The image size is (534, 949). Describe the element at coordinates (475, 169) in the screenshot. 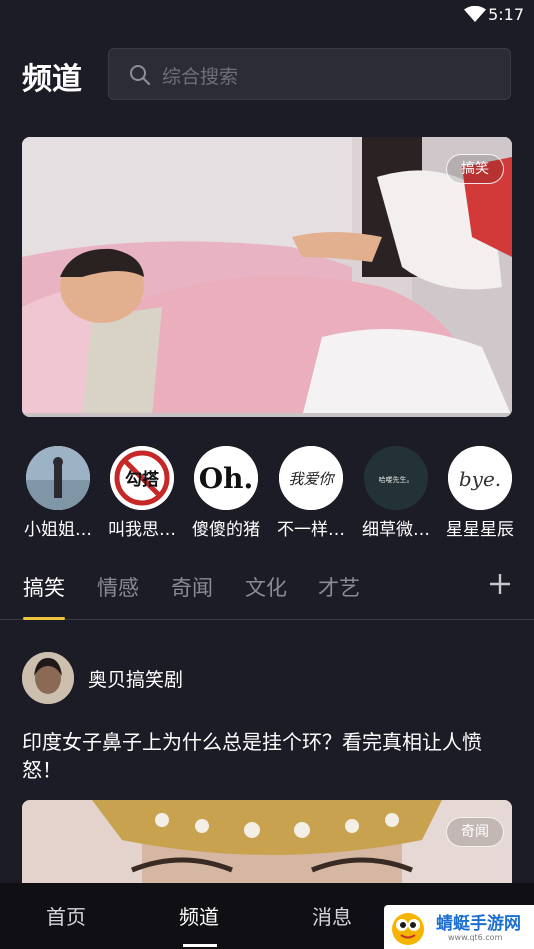

I see `banner-category-tag: 搞笑` at that location.